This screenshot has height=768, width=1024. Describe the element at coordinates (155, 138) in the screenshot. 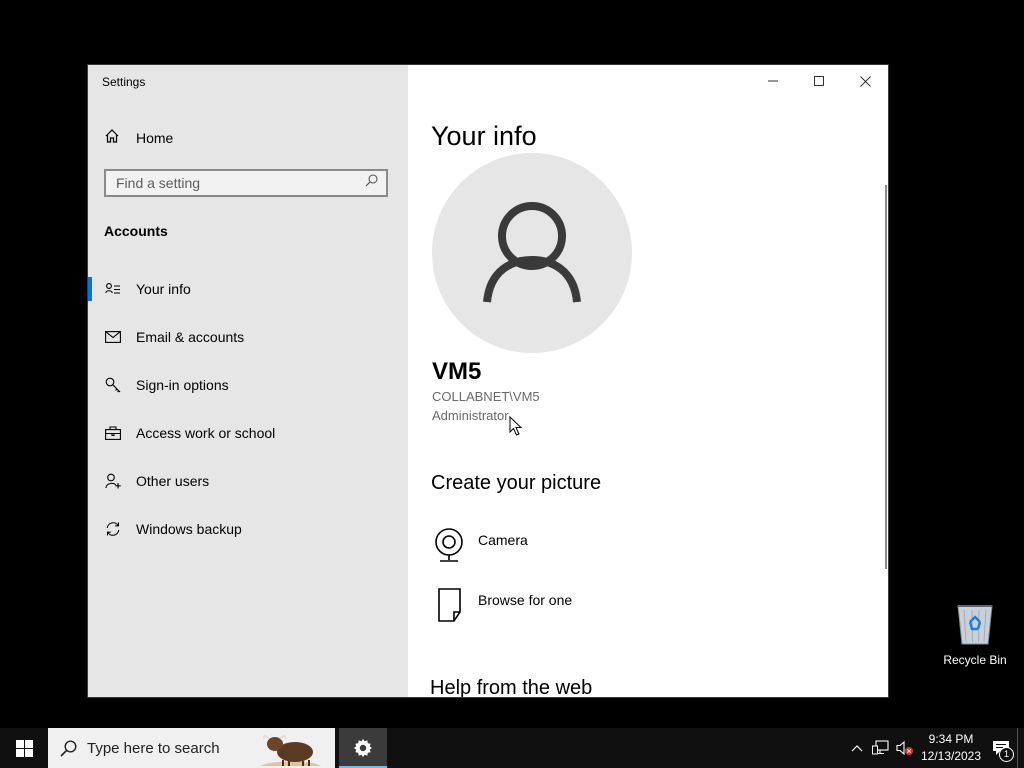

I see `home-label: Home` at that location.